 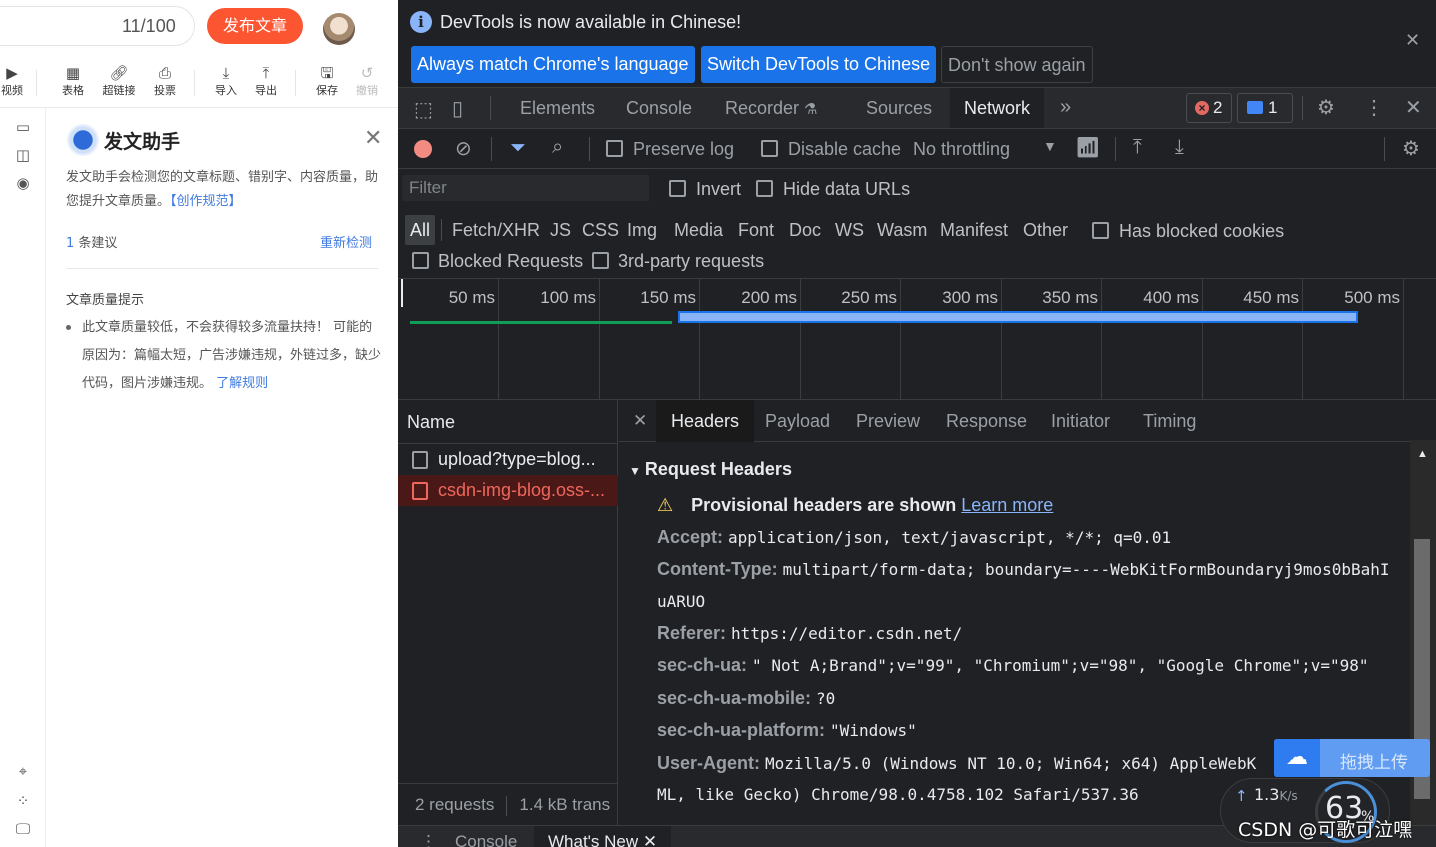 What do you see at coordinates (420, 260) in the screenshot?
I see `blocked-requests-checkbox` at bounding box center [420, 260].